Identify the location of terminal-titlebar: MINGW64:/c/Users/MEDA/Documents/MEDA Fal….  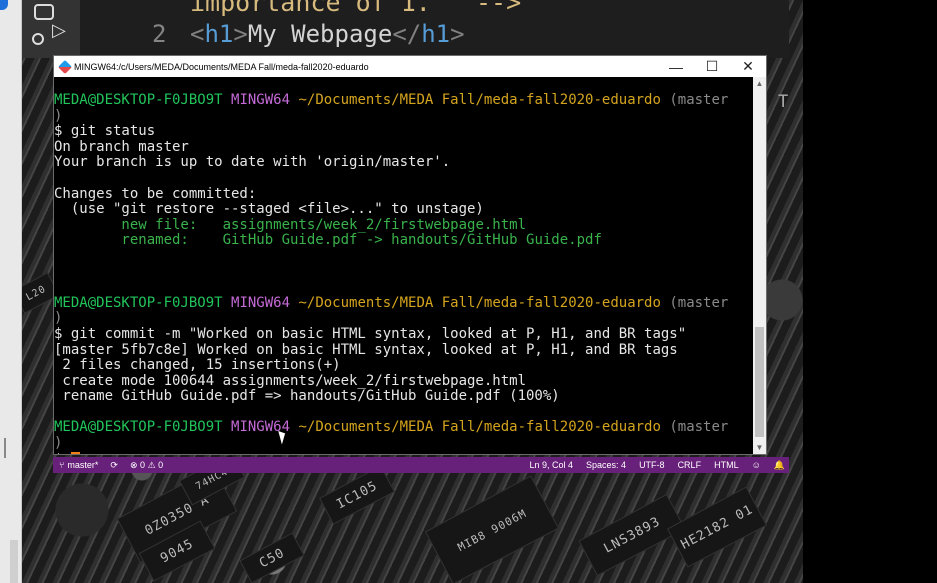
(410, 66).